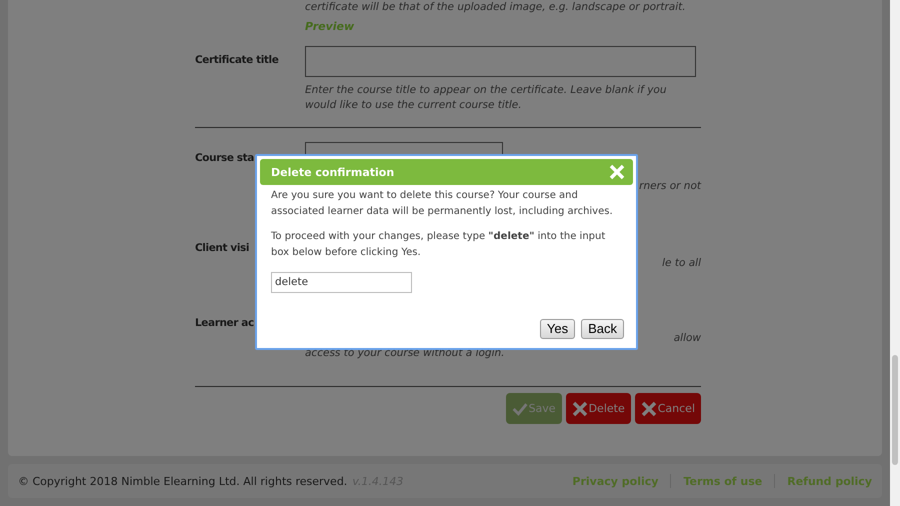 The image size is (900, 506). What do you see at coordinates (667, 408) in the screenshot?
I see `cancel-button: Cancel` at bounding box center [667, 408].